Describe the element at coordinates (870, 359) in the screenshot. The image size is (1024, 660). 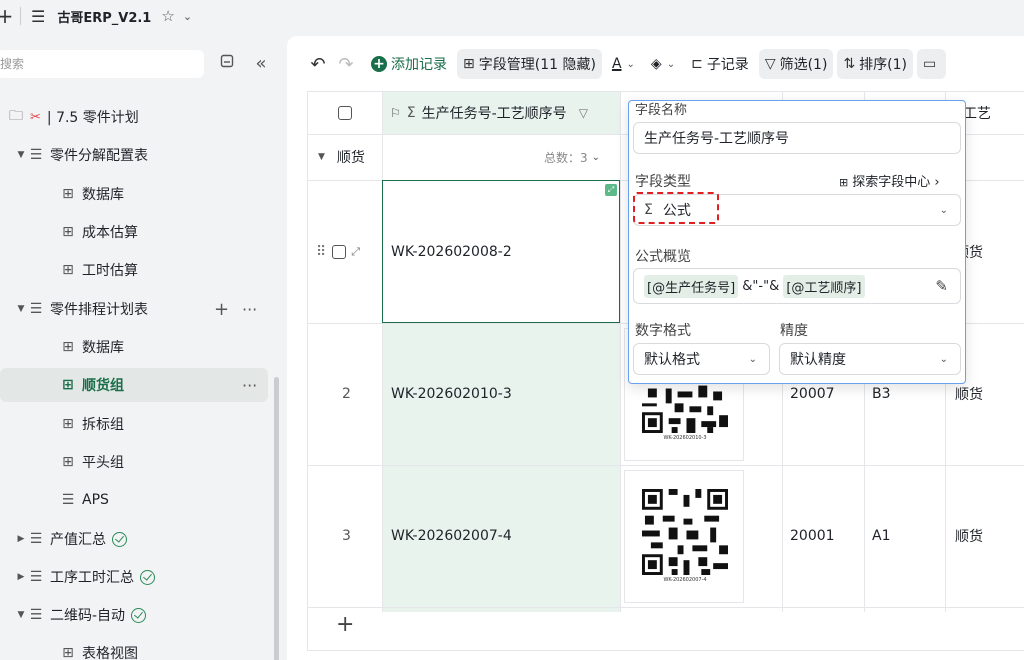
I see `precision-select: 默认精度 ⌄` at that location.